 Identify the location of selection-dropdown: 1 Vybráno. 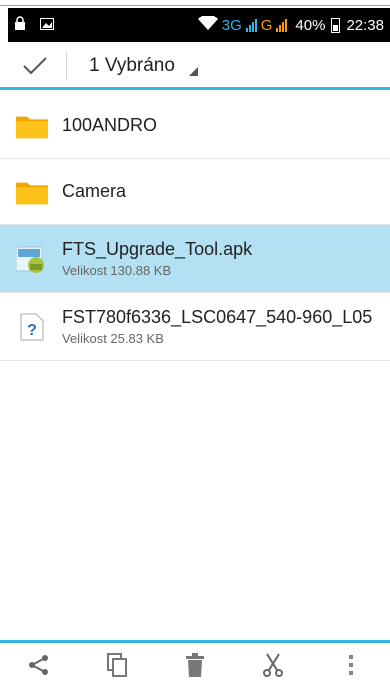
(143, 66).